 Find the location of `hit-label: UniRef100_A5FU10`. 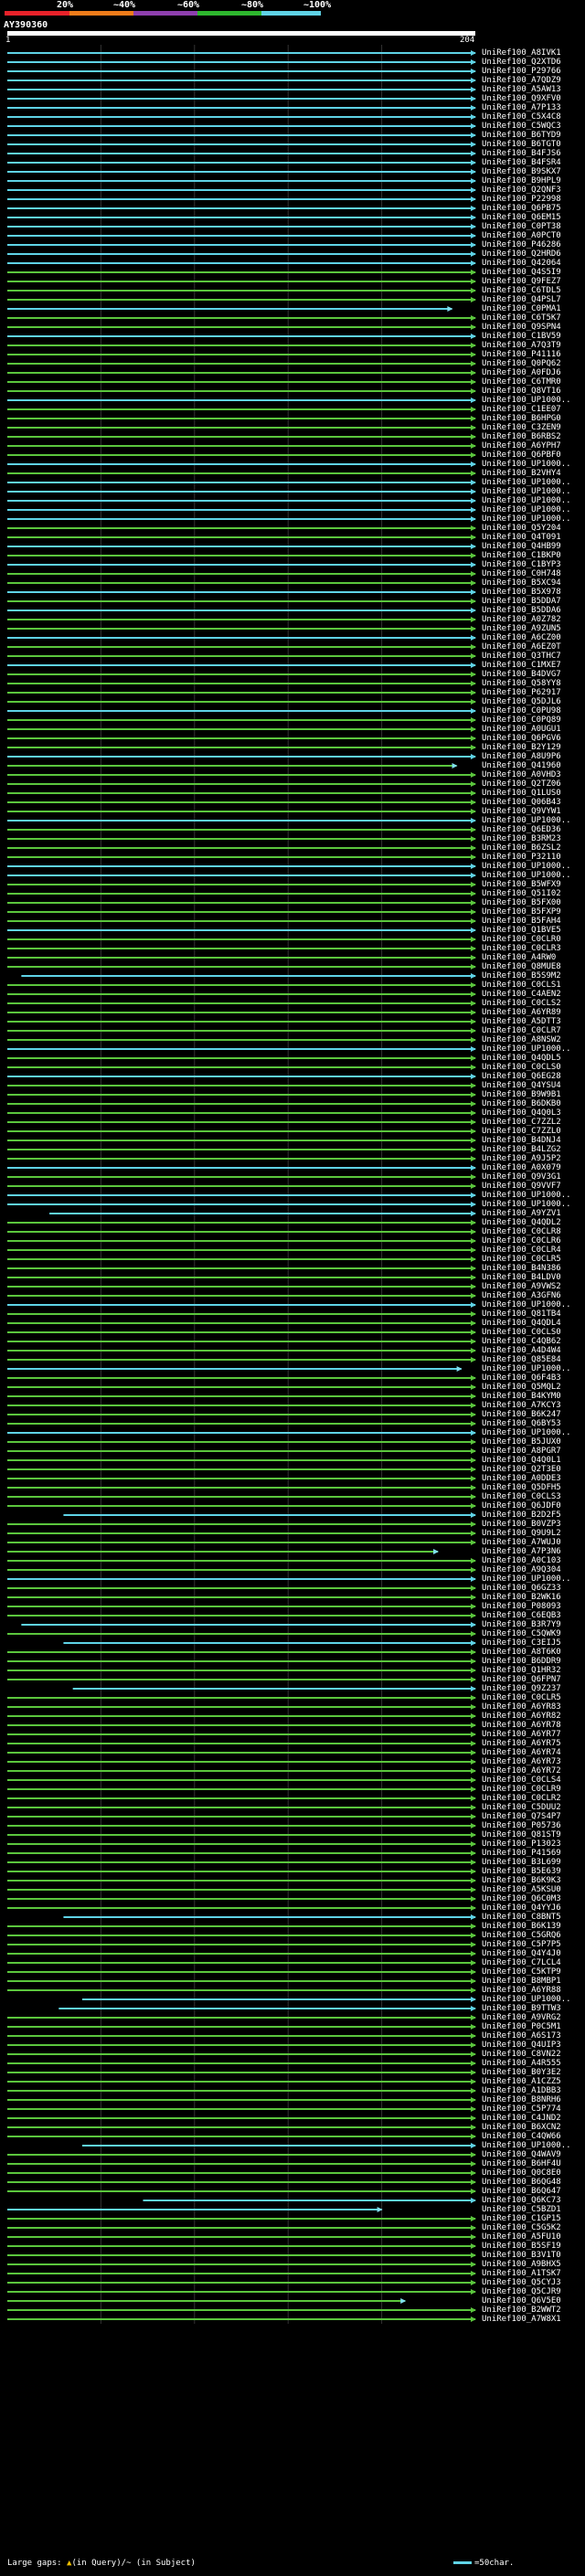

hit-label: UniRef100_A5FU10 is located at coordinates (521, 2237).